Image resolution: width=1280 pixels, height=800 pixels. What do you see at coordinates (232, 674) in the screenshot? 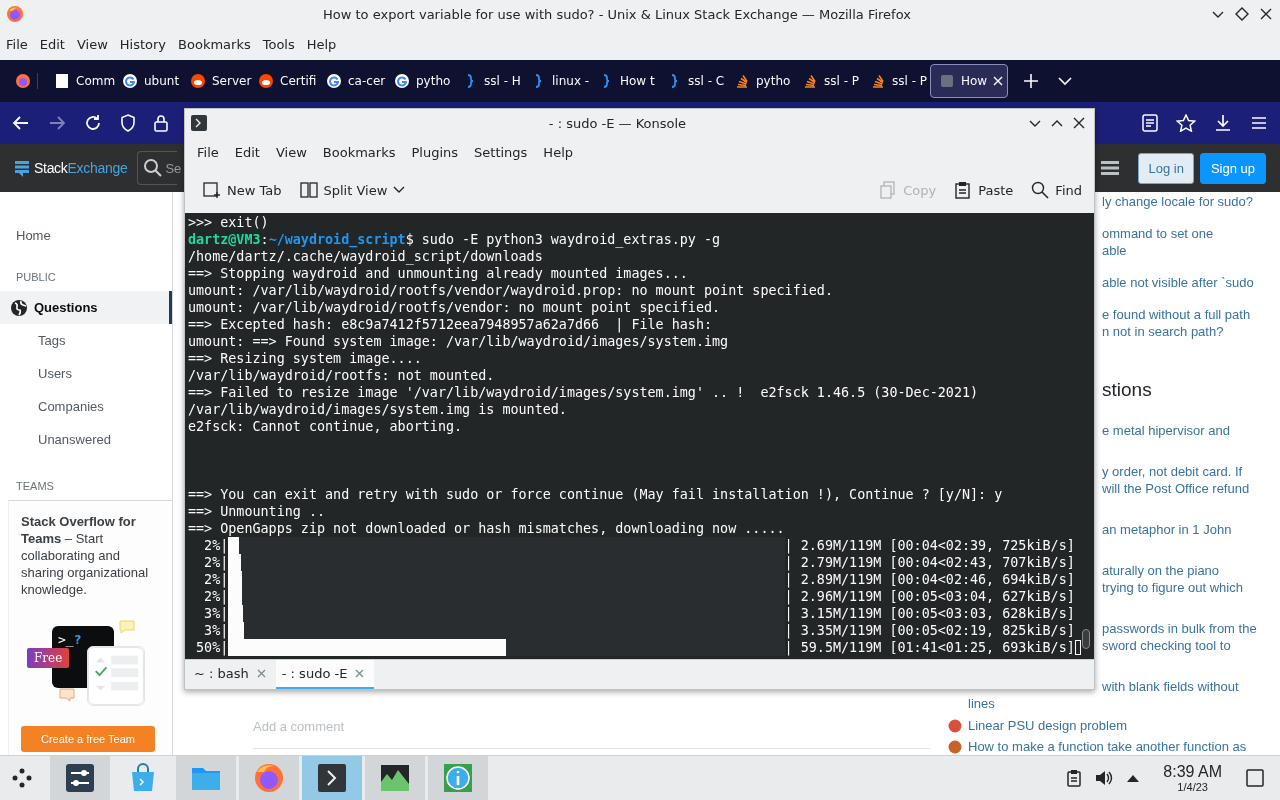
I see `terminal-tab: ~ : bash` at bounding box center [232, 674].